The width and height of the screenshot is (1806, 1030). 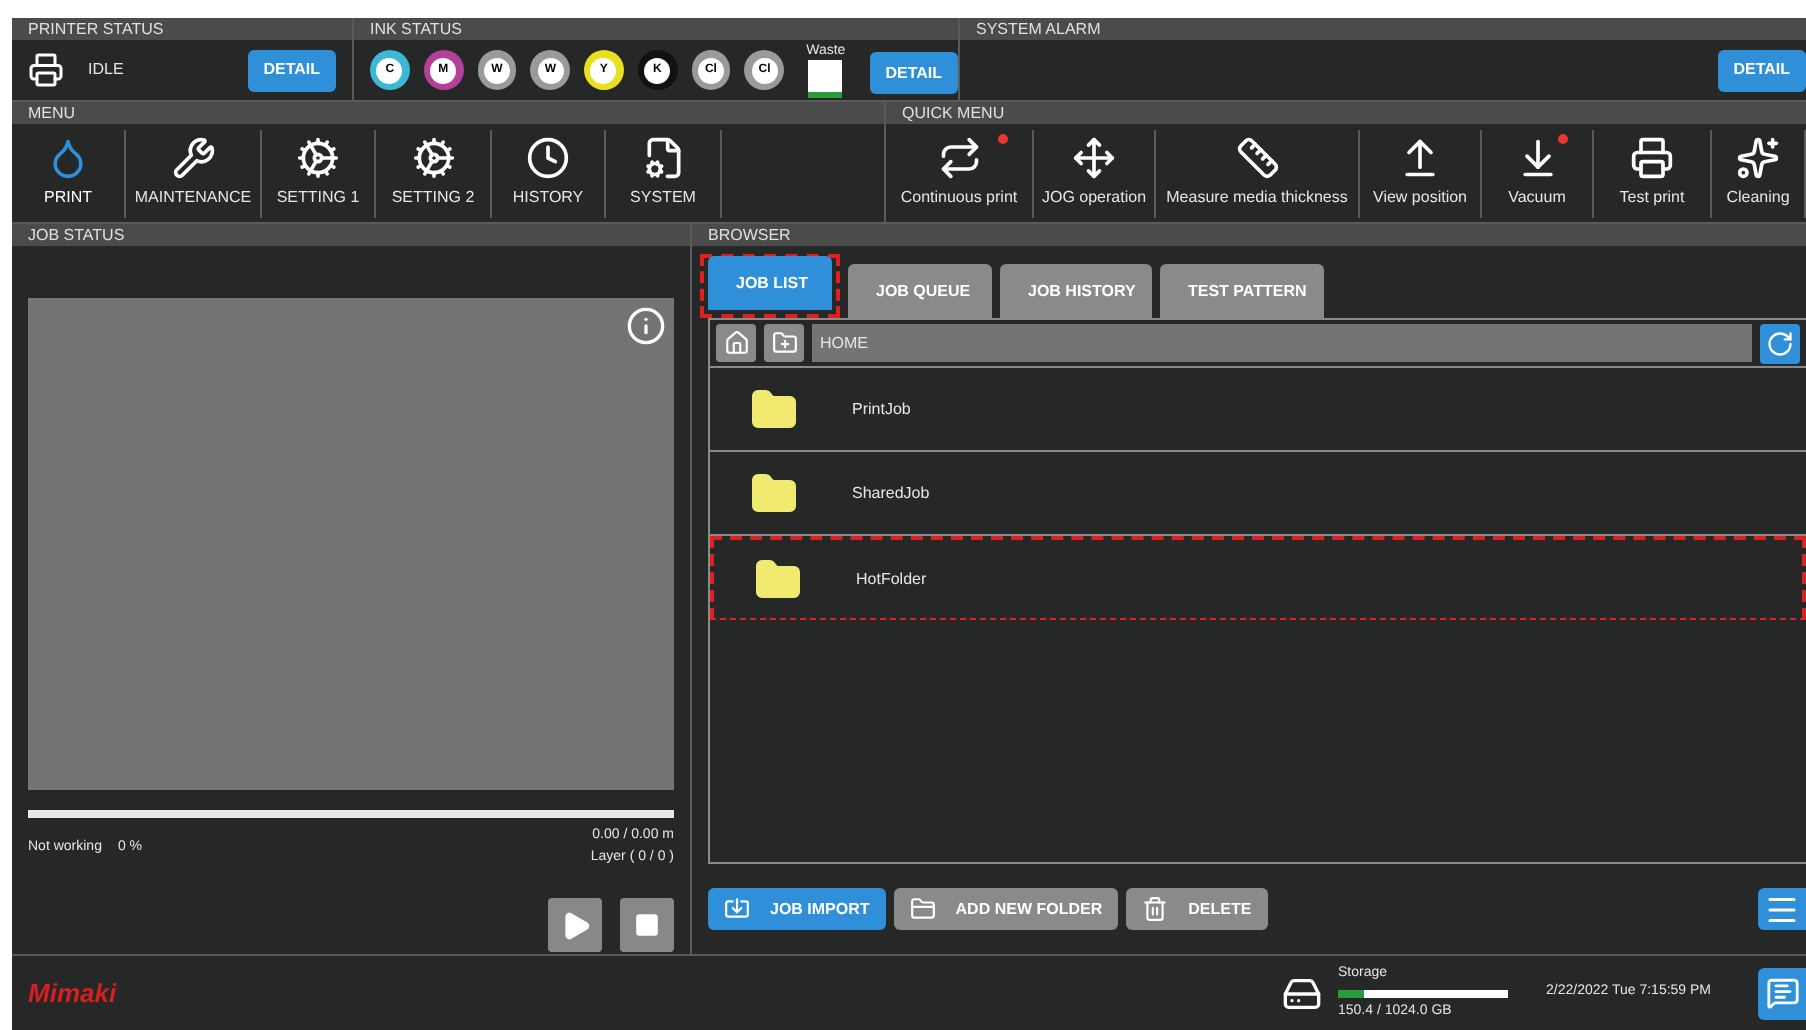 What do you see at coordinates (737, 909) in the screenshot?
I see `tray-icon` at bounding box center [737, 909].